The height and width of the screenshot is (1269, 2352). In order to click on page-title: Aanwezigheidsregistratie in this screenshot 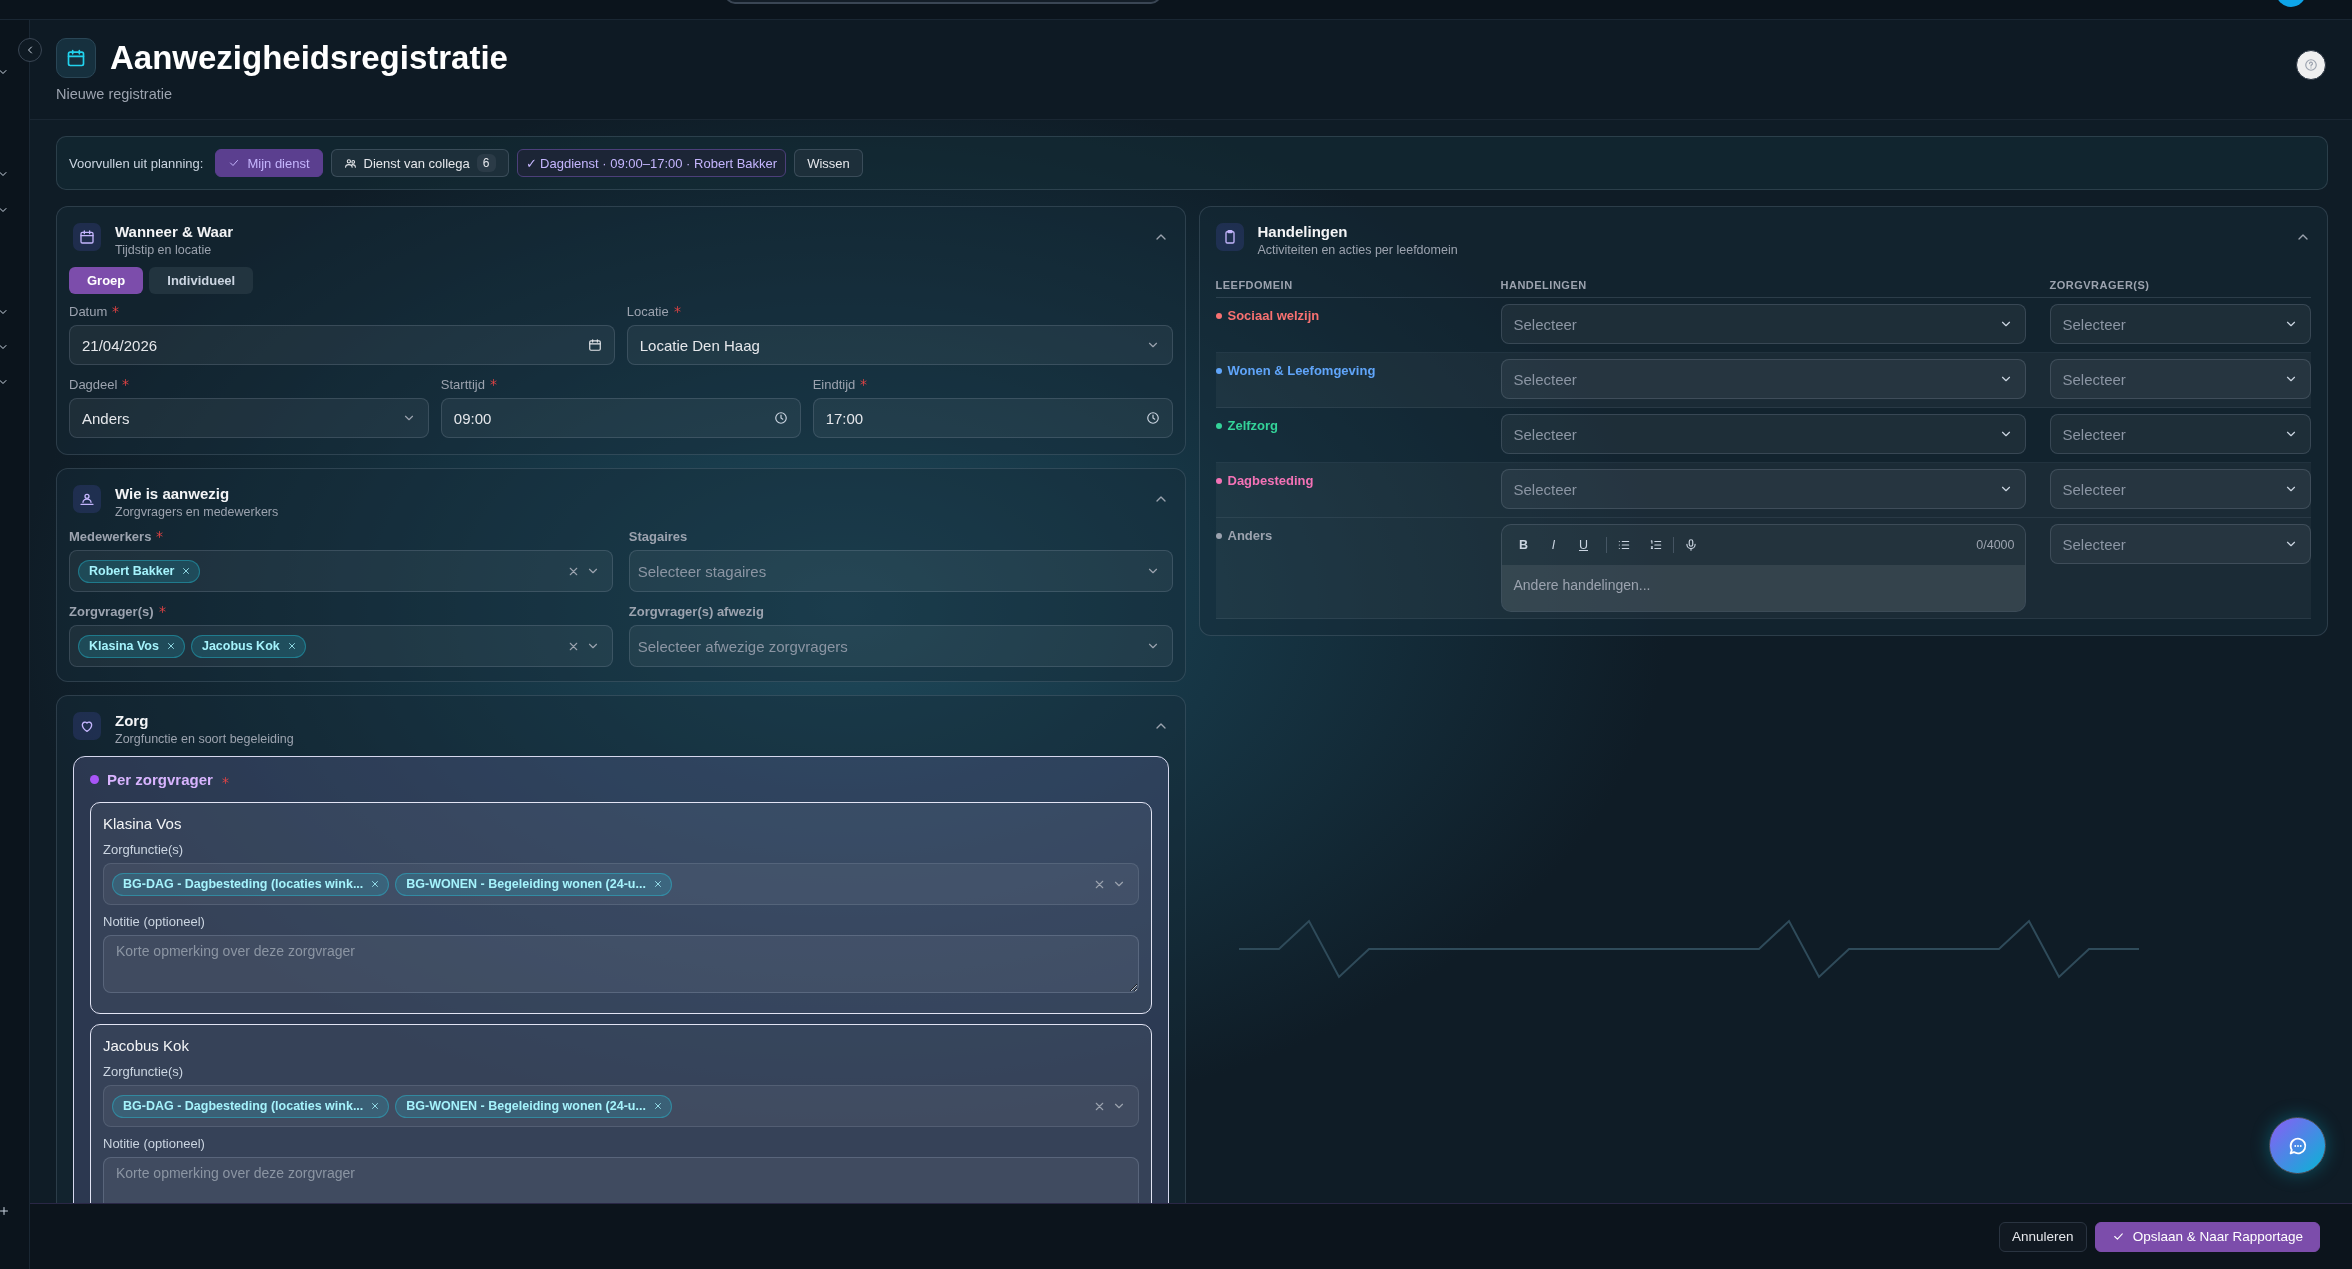, I will do `click(309, 58)`.